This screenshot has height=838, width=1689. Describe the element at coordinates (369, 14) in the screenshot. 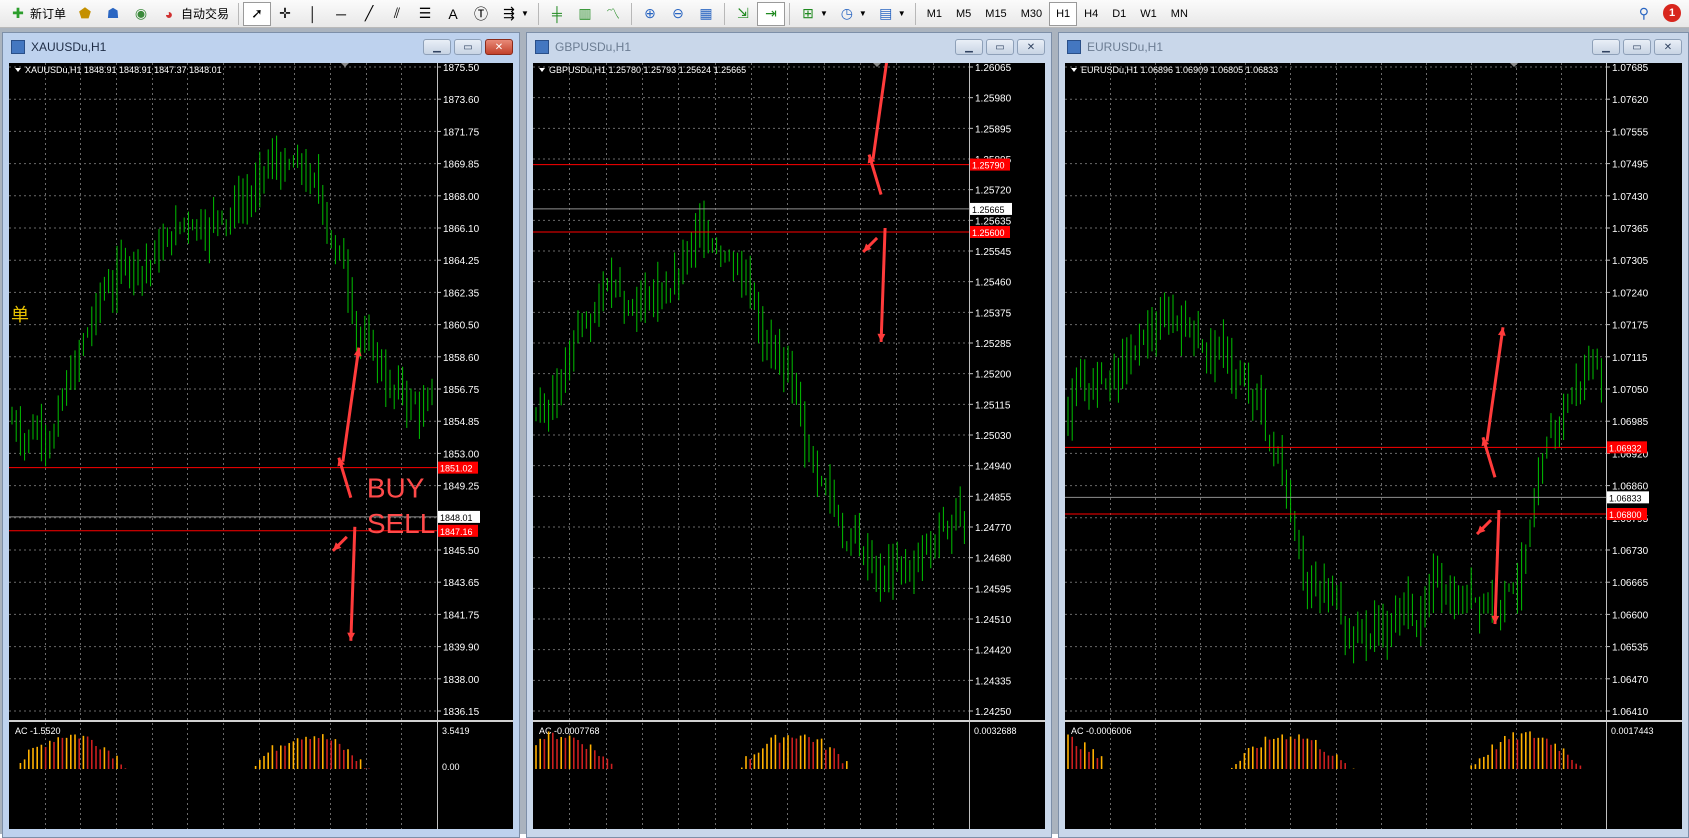

I see `trendline-tool: ╱` at that location.